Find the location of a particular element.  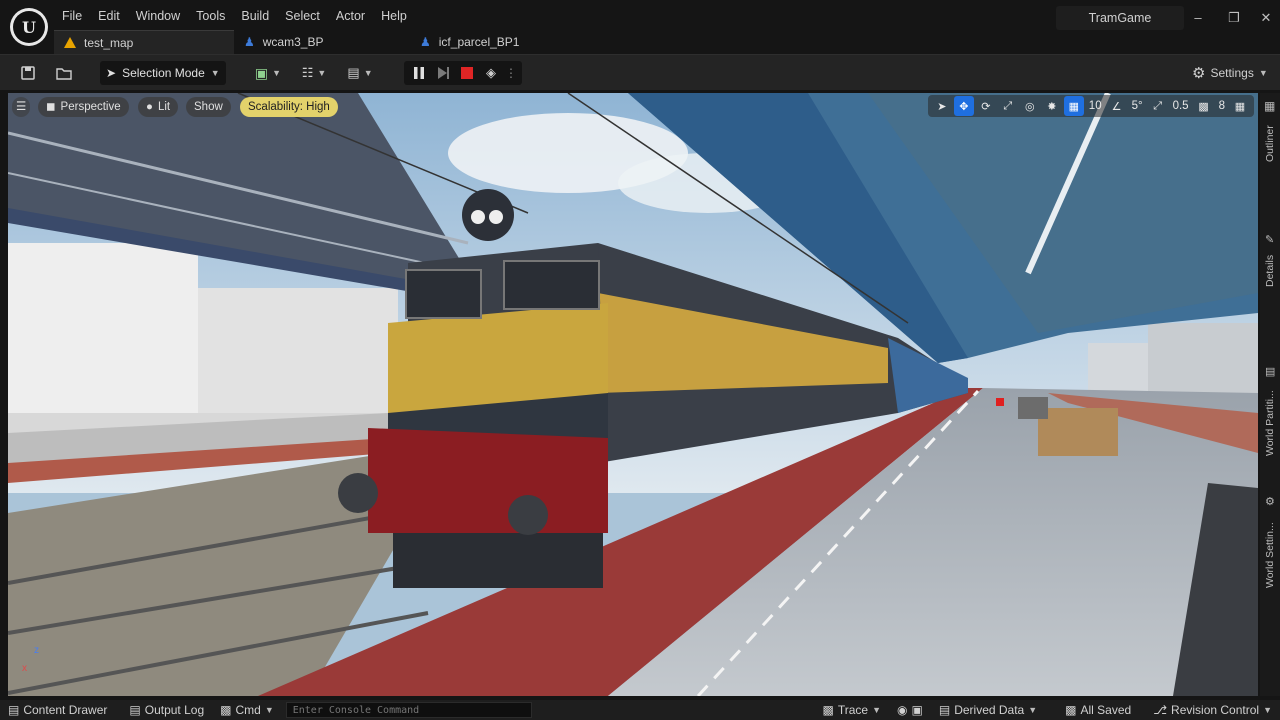

derived-data-icon: ▤ is located at coordinates (944, 710).